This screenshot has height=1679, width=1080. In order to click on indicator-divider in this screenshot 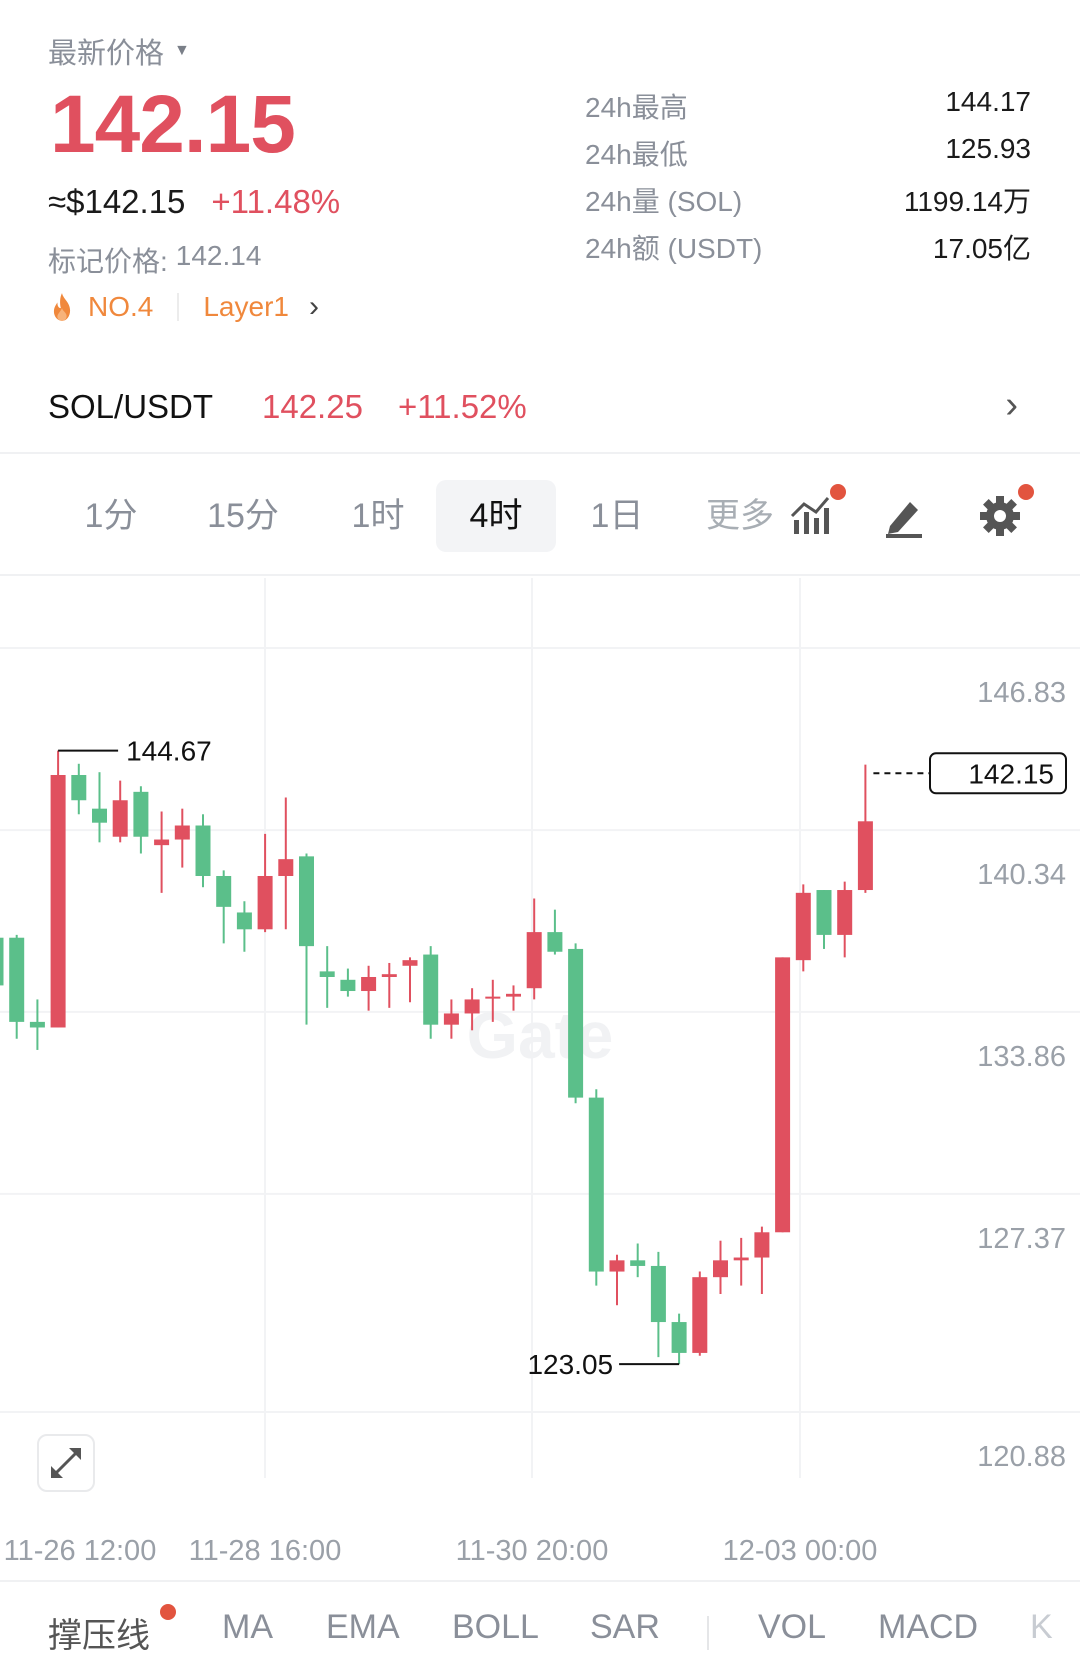, I will do `click(708, 1633)`.